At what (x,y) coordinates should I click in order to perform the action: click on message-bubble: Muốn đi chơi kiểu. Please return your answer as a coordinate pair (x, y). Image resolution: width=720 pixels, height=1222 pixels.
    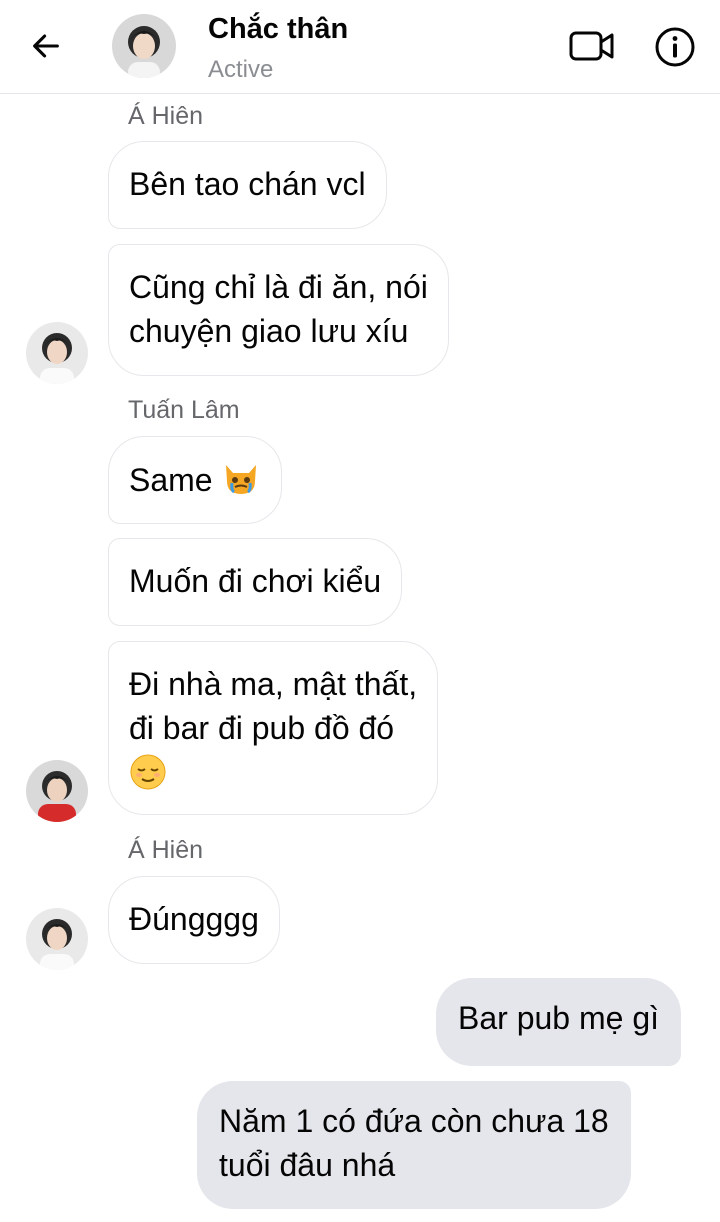
    Looking at the image, I should click on (255, 582).